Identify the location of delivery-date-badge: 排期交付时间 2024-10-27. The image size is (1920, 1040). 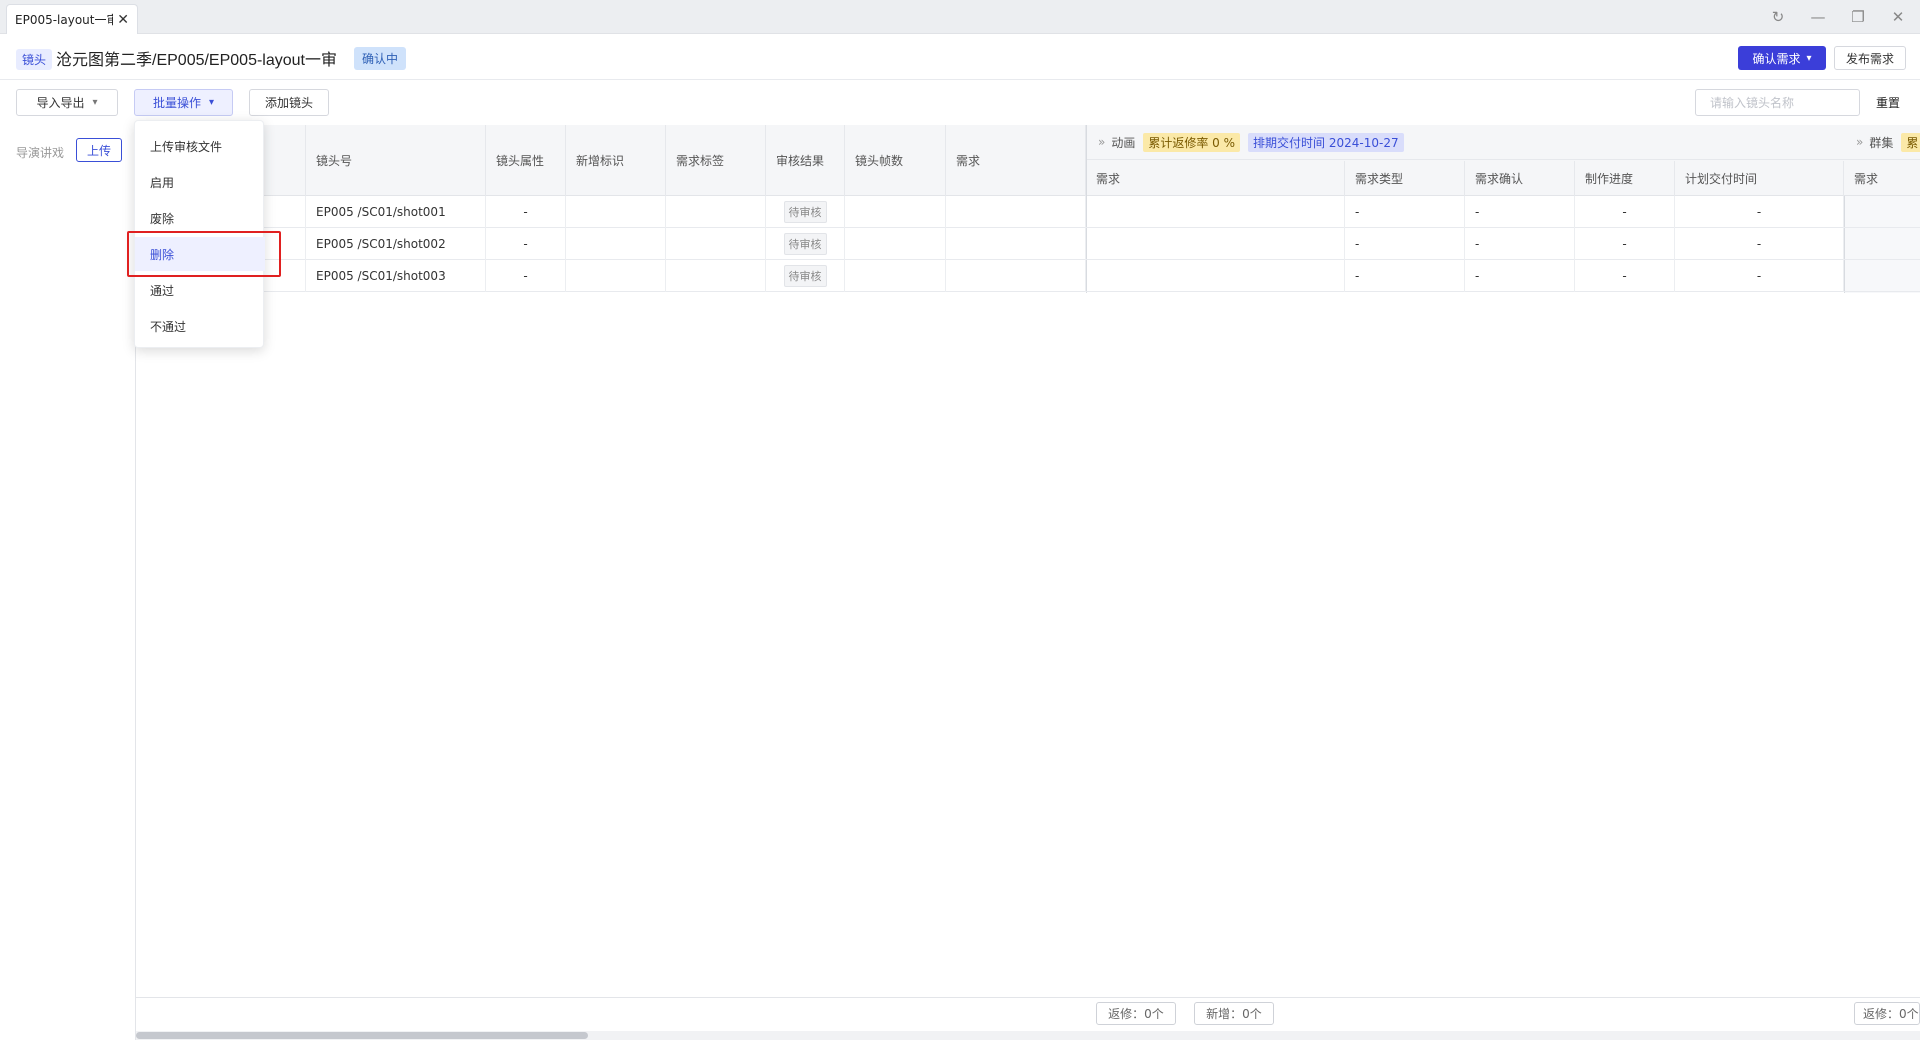
(1326, 142).